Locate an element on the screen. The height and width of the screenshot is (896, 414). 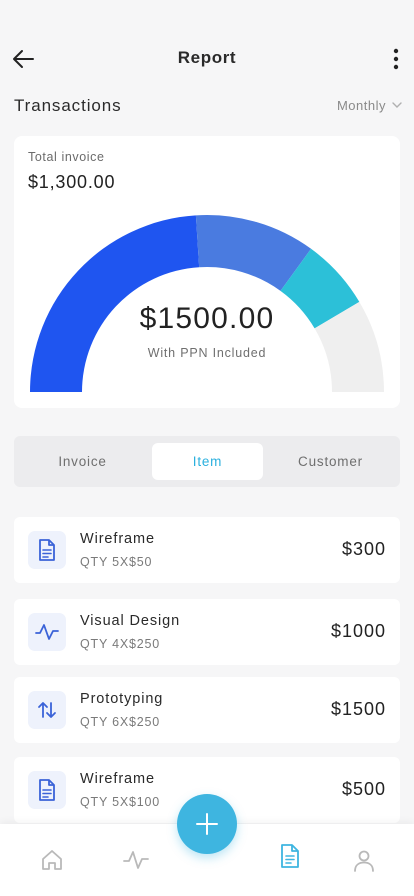
item-qty: QTY 5X$50 is located at coordinates (116, 562).